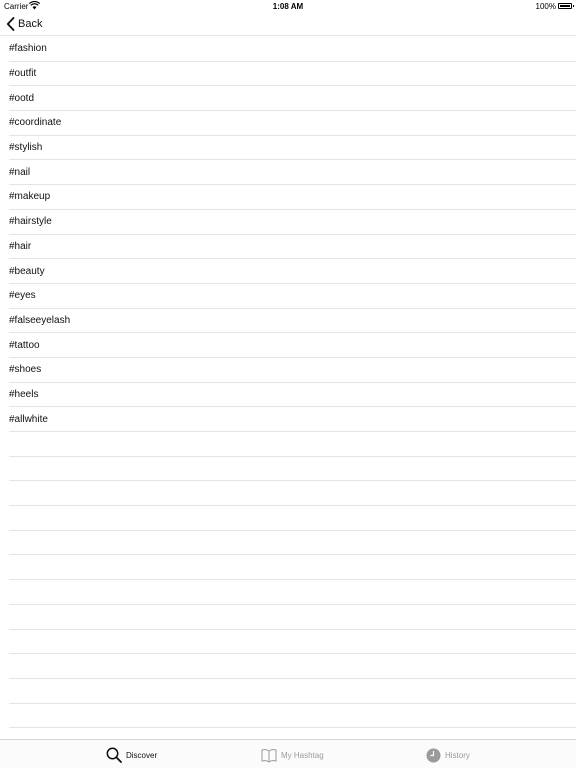 This screenshot has width=576, height=768. Describe the element at coordinates (292, 222) in the screenshot. I see `hashtag-row: #hairstyle` at that location.